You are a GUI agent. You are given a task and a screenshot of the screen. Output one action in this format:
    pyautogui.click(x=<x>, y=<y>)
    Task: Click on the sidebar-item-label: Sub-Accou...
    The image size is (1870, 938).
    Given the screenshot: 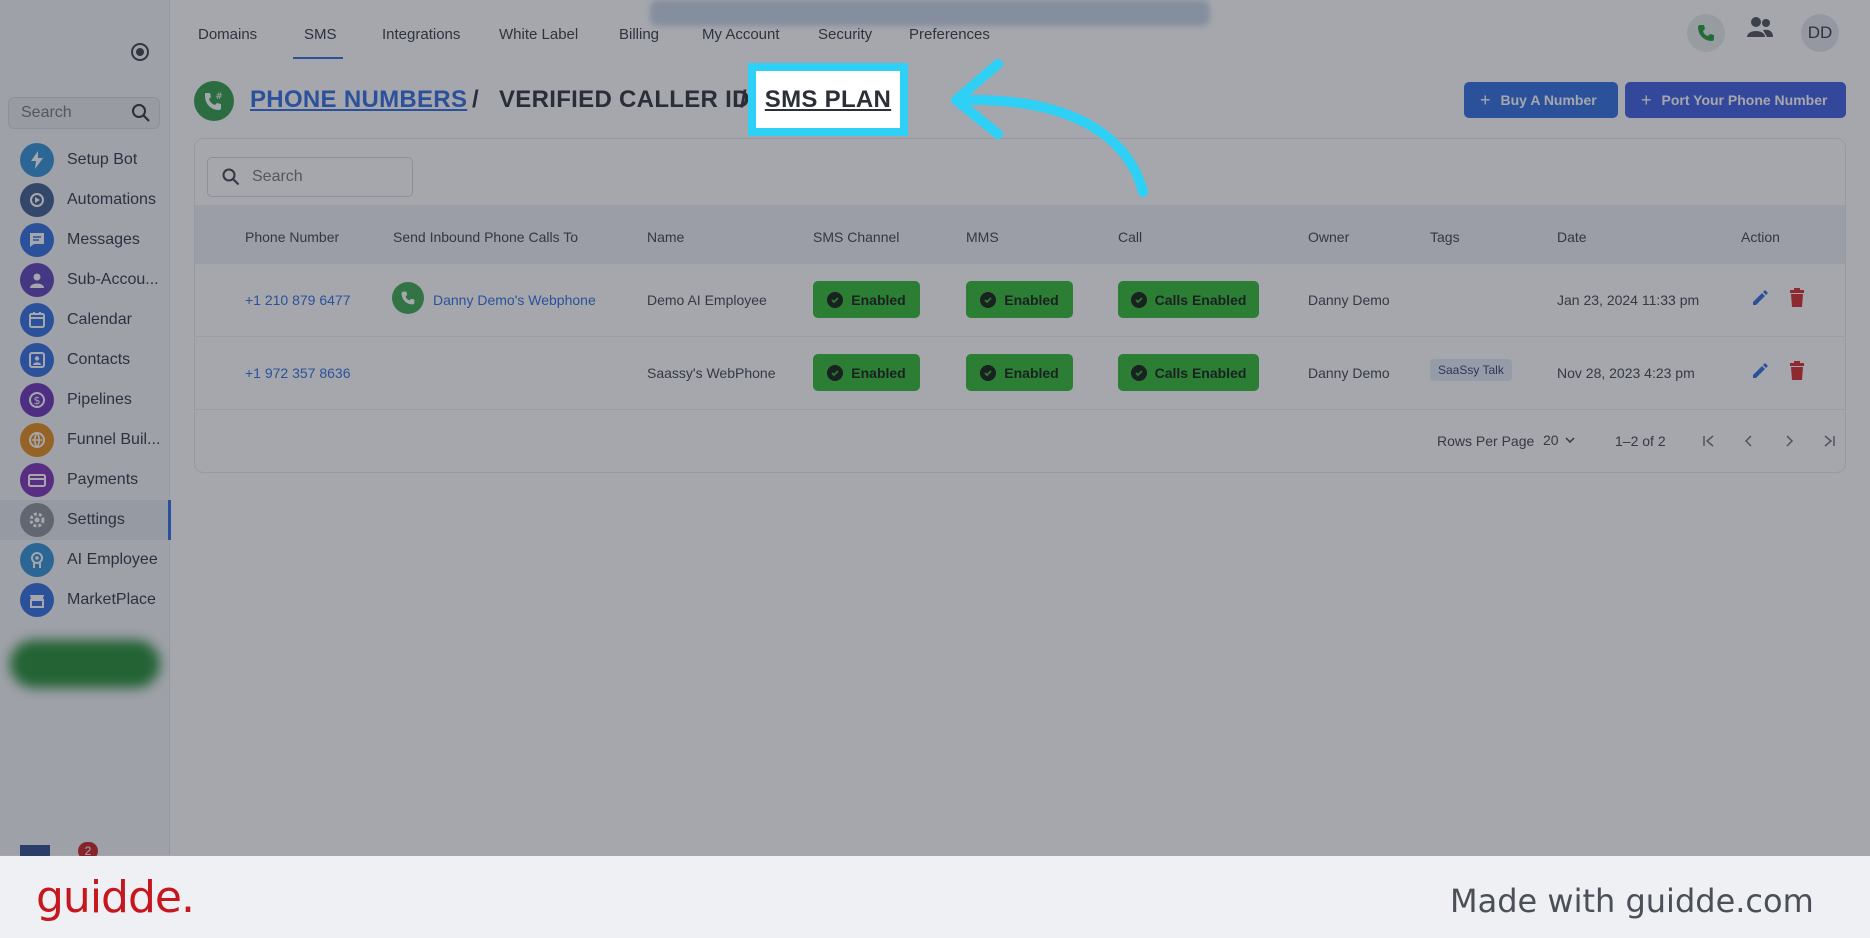 What is the action you would take?
    pyautogui.click(x=113, y=279)
    